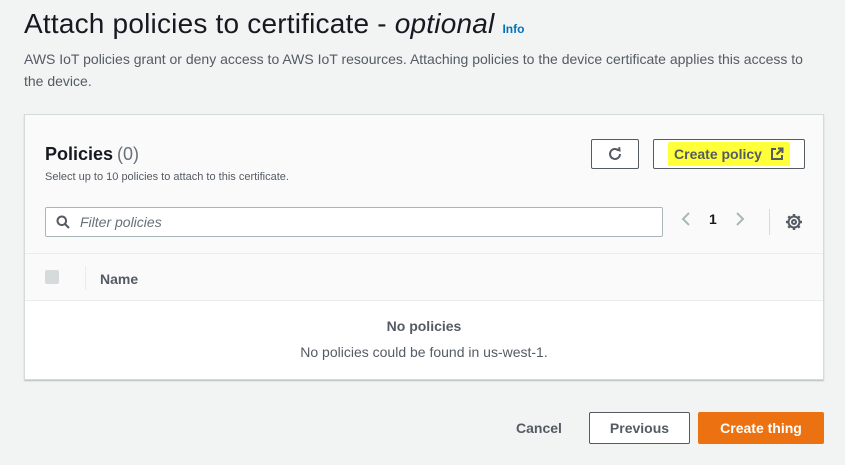 The image size is (845, 465). What do you see at coordinates (718, 154) in the screenshot?
I see `create-policy-label: Create policy` at bounding box center [718, 154].